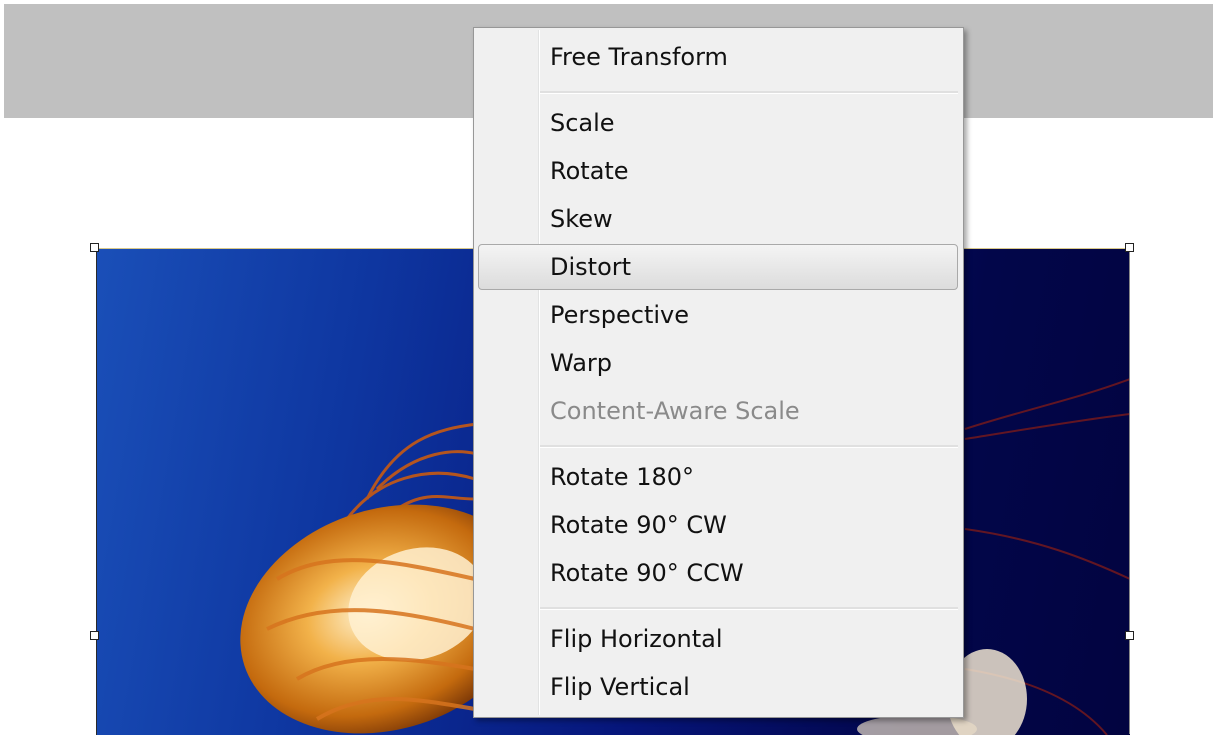 This screenshot has height=736, width=1218. I want to click on menu-item-label: Free Transform, so click(639, 57).